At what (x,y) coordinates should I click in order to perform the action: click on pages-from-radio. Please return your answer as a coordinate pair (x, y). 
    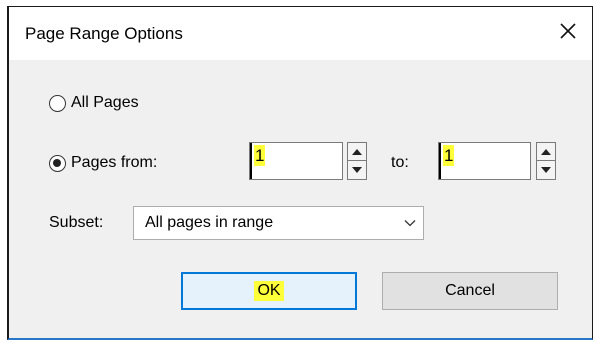
    Looking at the image, I should click on (57, 163).